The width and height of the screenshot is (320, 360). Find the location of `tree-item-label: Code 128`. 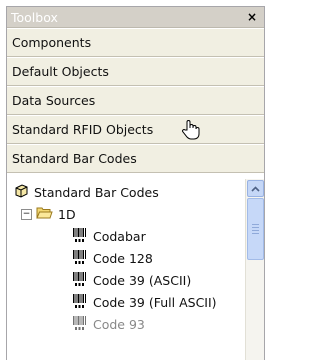

tree-item-label: Code 128 is located at coordinates (123, 258).